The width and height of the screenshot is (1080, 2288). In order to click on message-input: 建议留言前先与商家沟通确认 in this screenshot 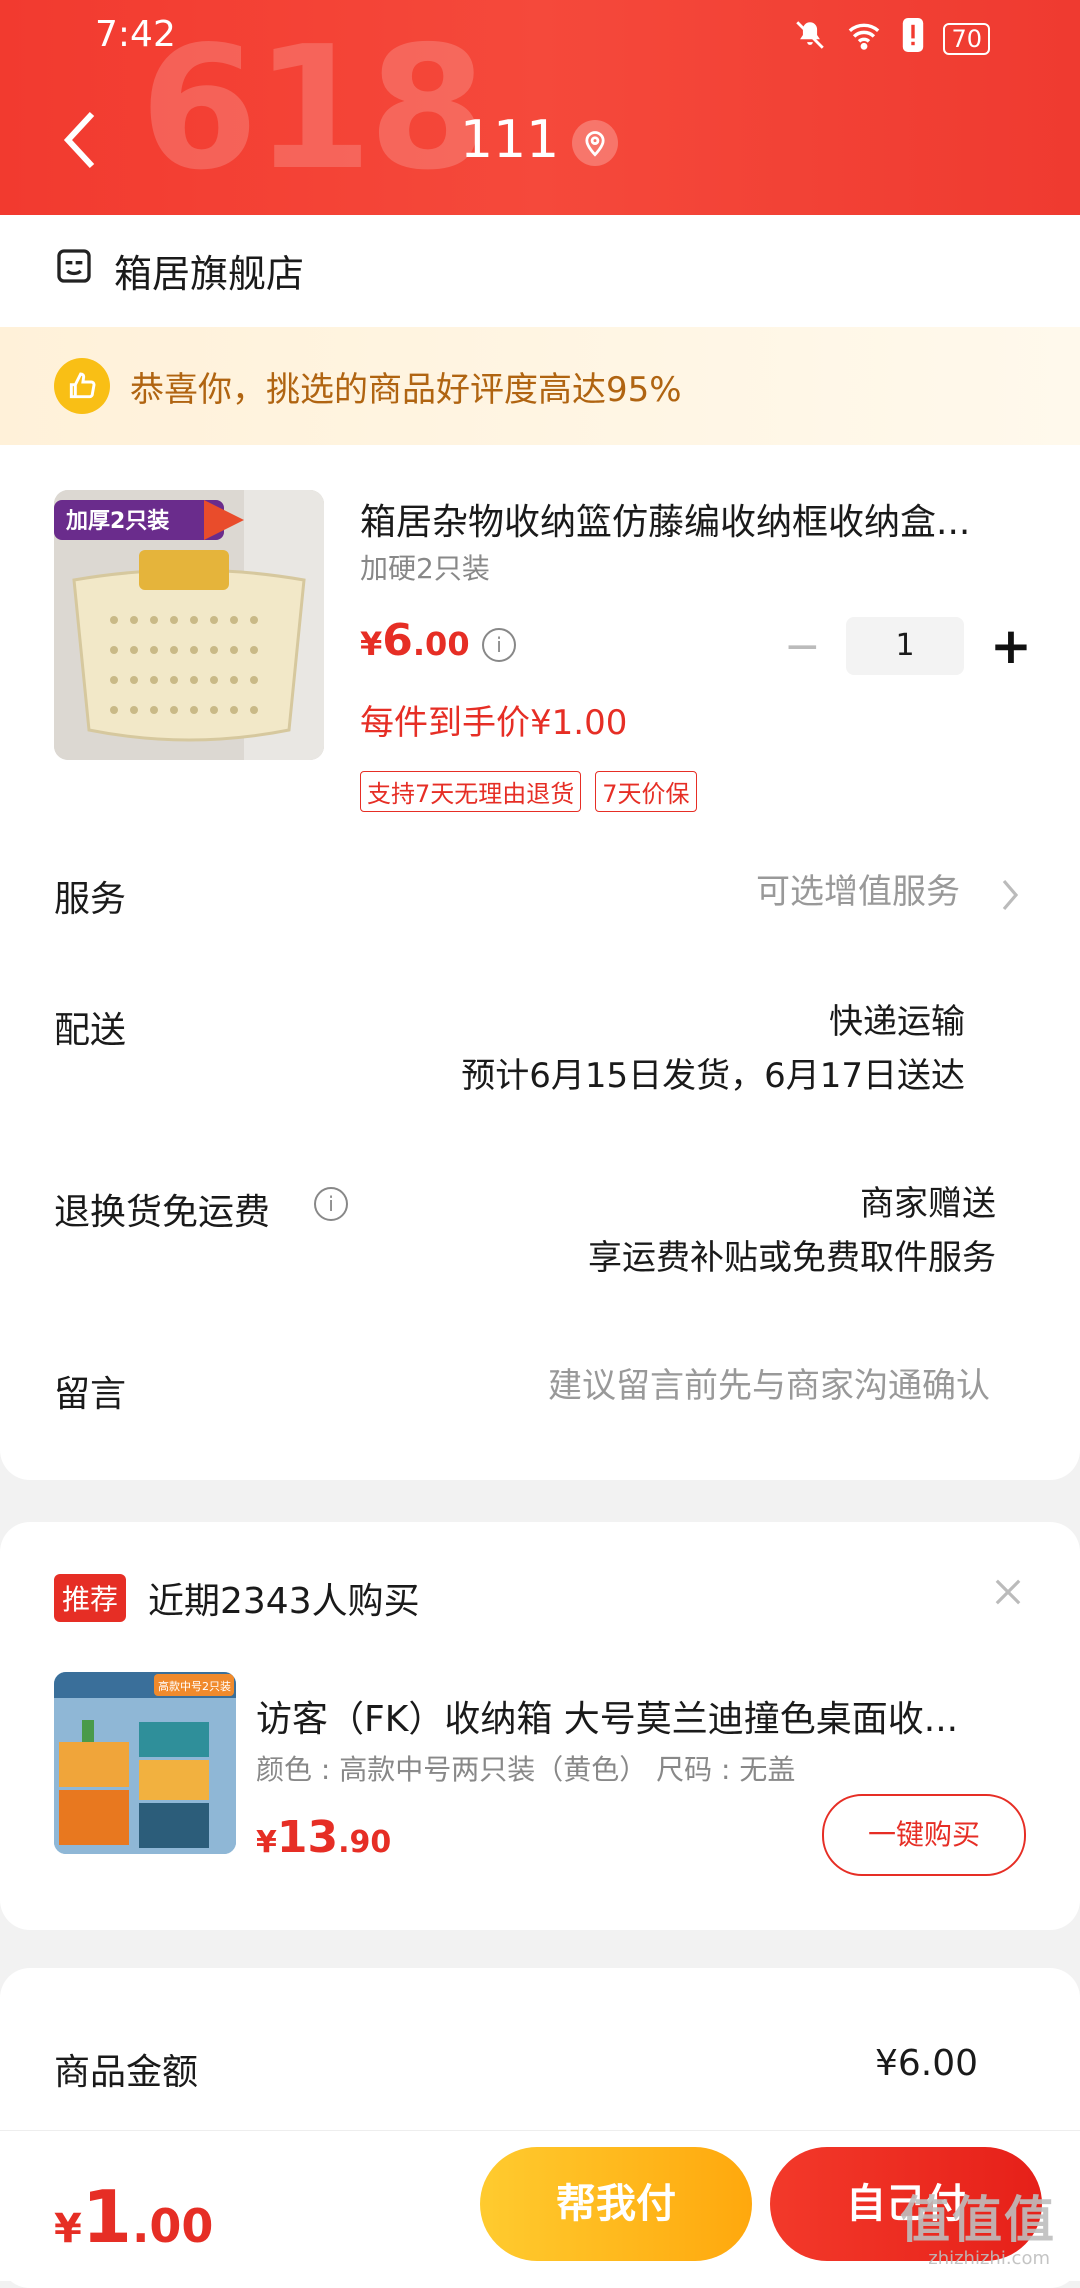, I will do `click(769, 1386)`.